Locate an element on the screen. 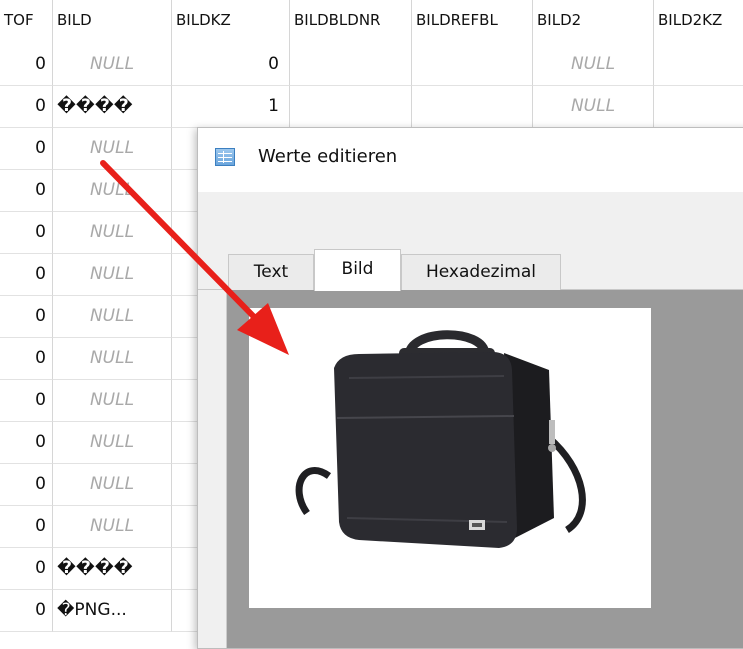 This screenshot has height=649, width=743. column-header-bildbldnr: BILDBLDNR is located at coordinates (351, 22).